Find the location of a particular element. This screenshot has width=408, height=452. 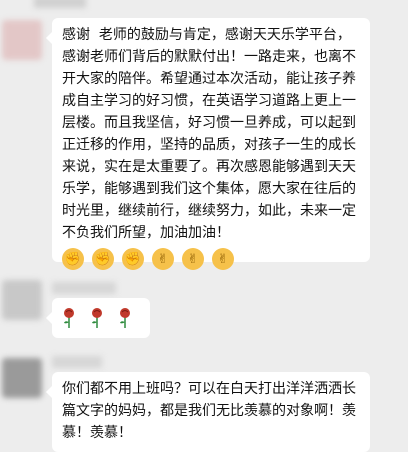

message-bubble is located at coordinates (98, 318).